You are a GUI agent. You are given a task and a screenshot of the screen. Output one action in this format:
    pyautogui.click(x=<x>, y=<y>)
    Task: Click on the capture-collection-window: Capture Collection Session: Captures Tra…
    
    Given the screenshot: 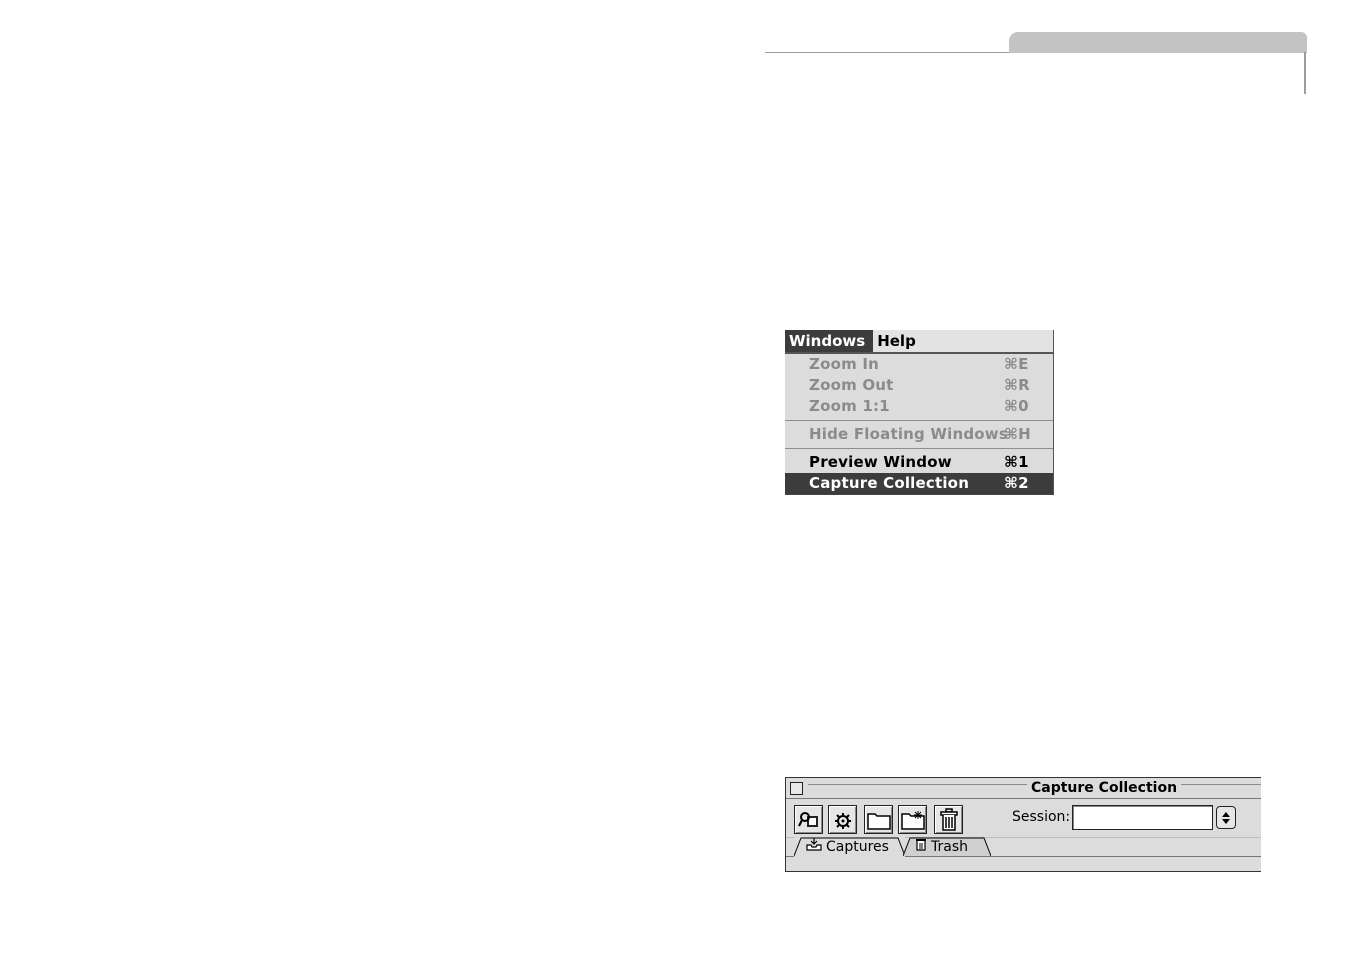 What is the action you would take?
    pyautogui.click(x=1023, y=824)
    